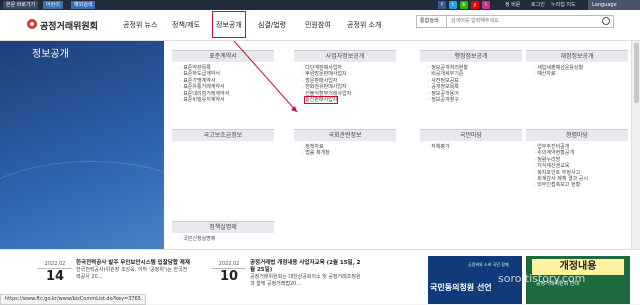 The image size is (640, 305). What do you see at coordinates (521, 21) in the screenshot?
I see `search-input` at bounding box center [521, 21].